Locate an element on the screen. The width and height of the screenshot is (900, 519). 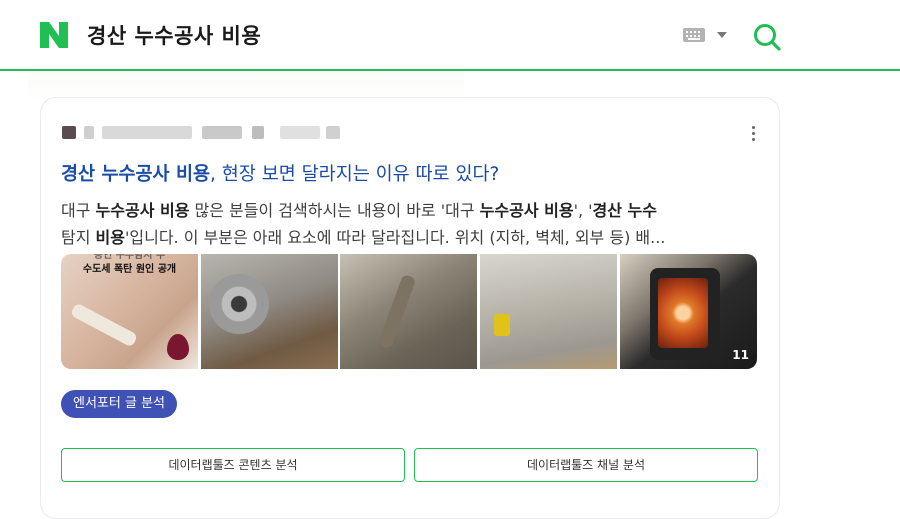
keyboard-icon is located at coordinates (694, 35).